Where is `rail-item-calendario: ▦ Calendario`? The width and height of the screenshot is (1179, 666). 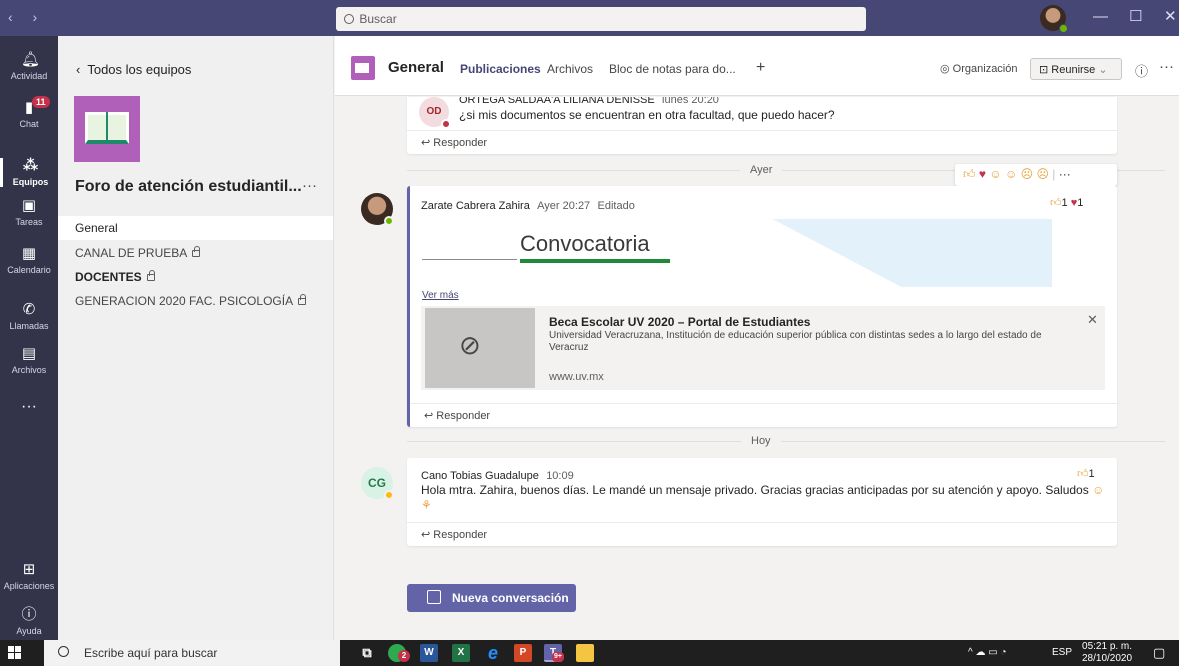
rail-item-calendario: ▦ Calendario is located at coordinates (29, 261).